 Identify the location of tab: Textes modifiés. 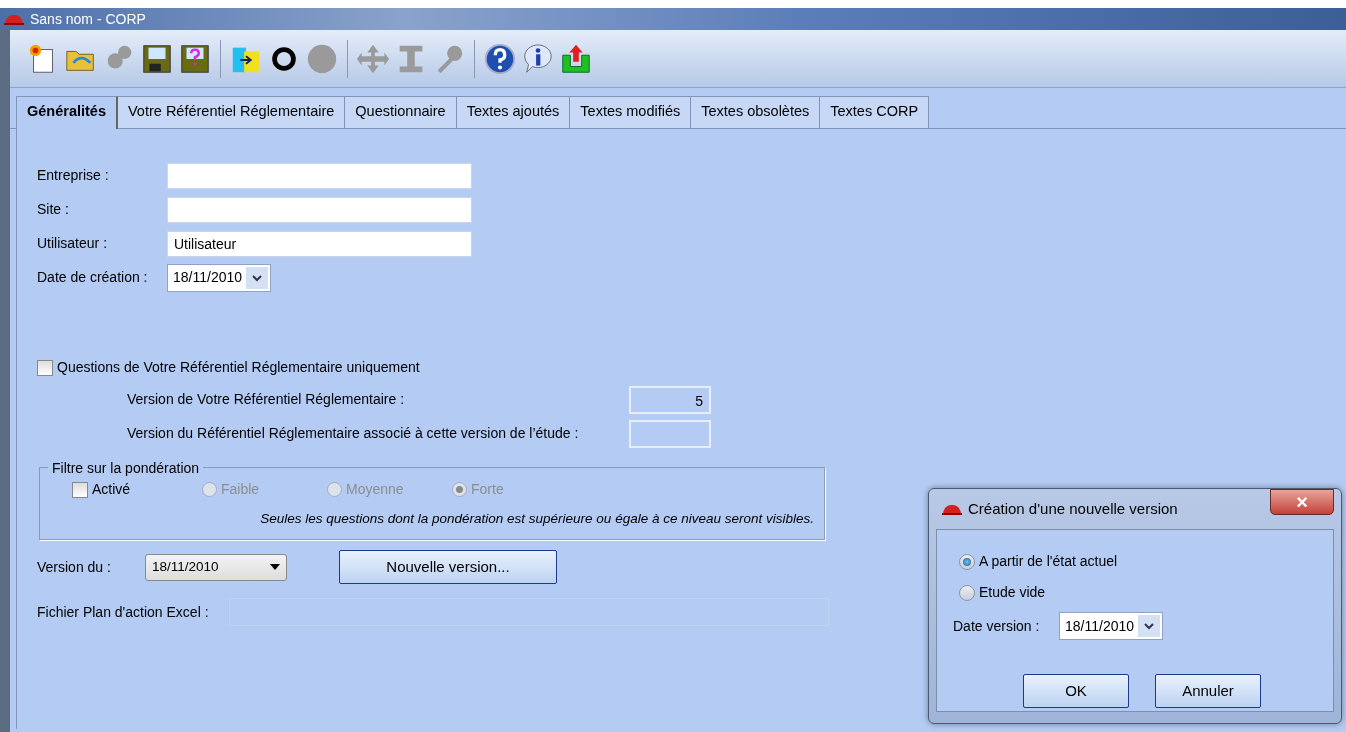
(630, 112).